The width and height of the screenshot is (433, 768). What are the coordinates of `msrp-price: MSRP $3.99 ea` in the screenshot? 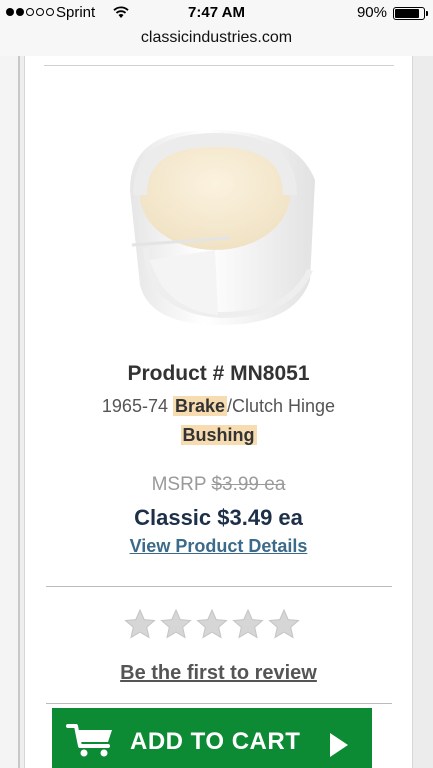 It's located at (218, 485).